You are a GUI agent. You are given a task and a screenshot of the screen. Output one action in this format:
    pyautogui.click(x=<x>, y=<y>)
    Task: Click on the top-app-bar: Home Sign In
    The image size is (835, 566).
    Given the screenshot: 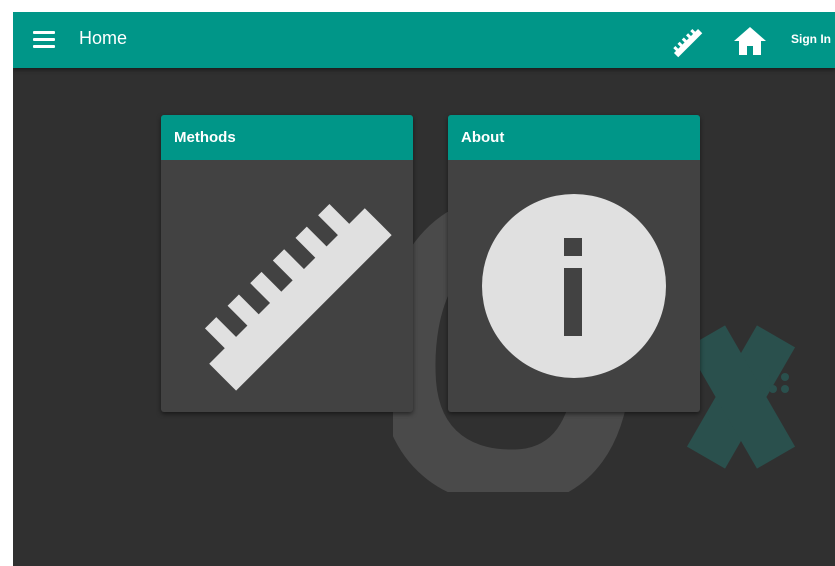 What is the action you would take?
    pyautogui.click(x=424, y=40)
    